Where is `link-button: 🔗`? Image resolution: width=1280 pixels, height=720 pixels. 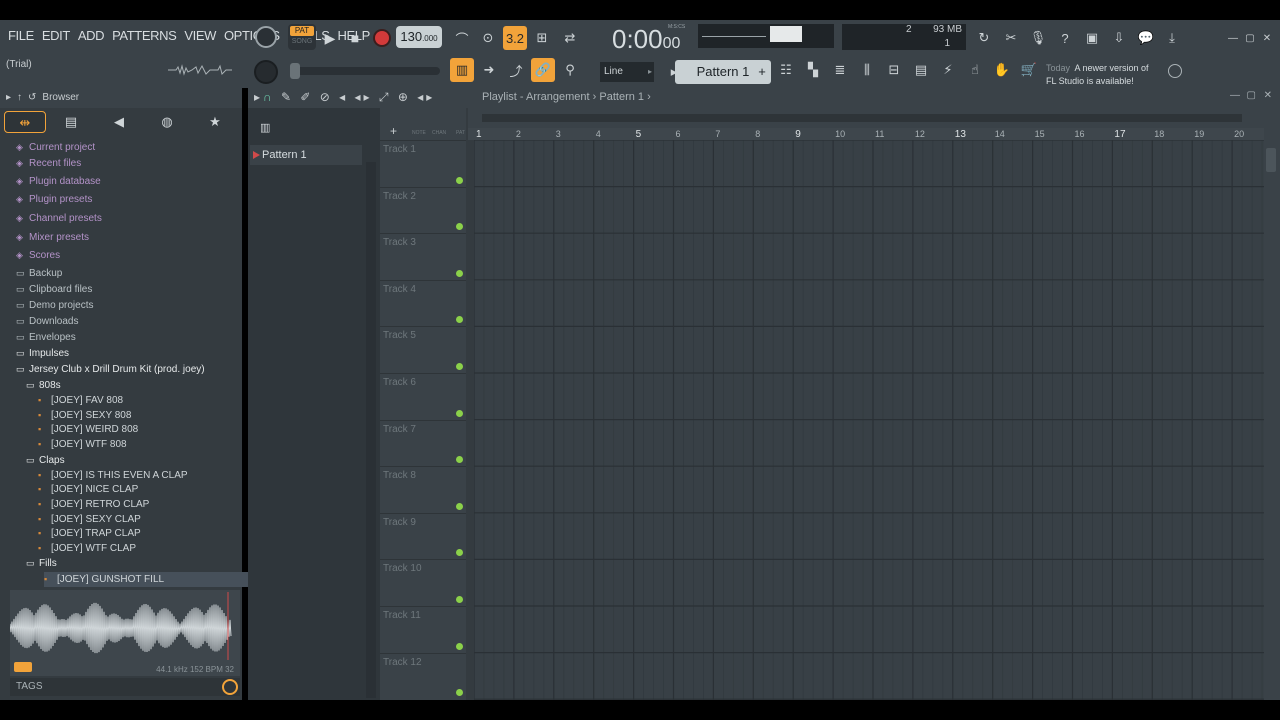
link-button: 🔗 is located at coordinates (543, 70).